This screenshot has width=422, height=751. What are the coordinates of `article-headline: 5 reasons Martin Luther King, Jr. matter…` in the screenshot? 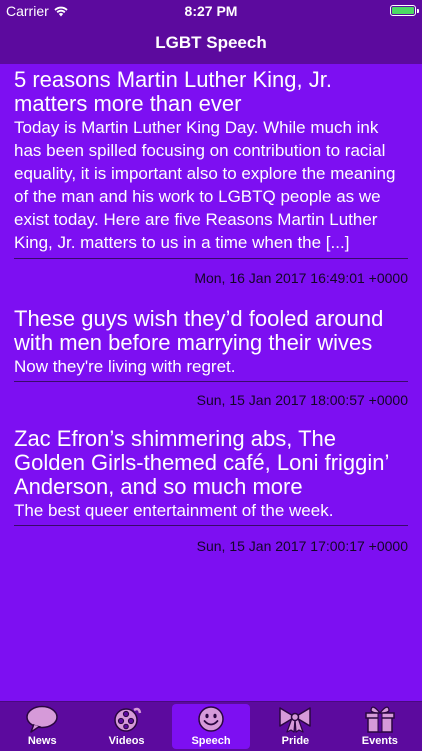 It's located at (173, 91).